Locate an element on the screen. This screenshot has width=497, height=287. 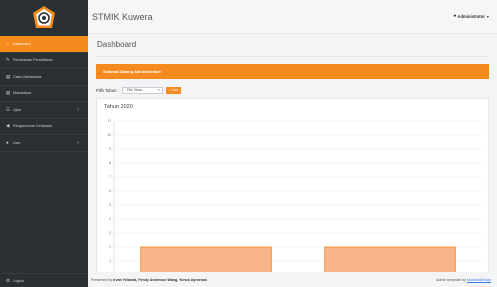
sidebar-item-label: Calon Mahasiswa is located at coordinates (27, 76).